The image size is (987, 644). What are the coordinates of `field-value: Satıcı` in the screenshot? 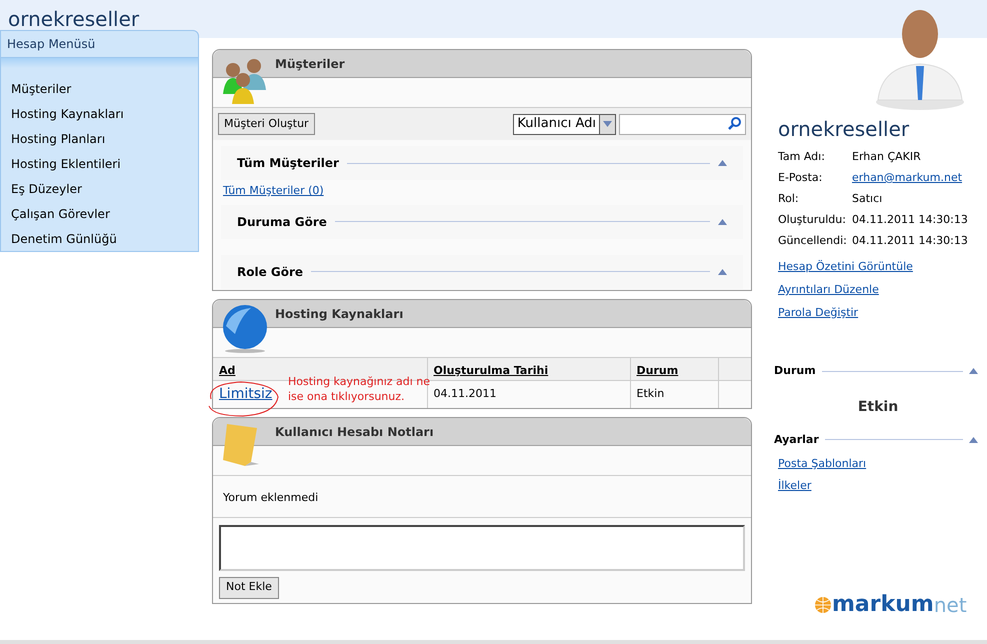 It's located at (867, 199).